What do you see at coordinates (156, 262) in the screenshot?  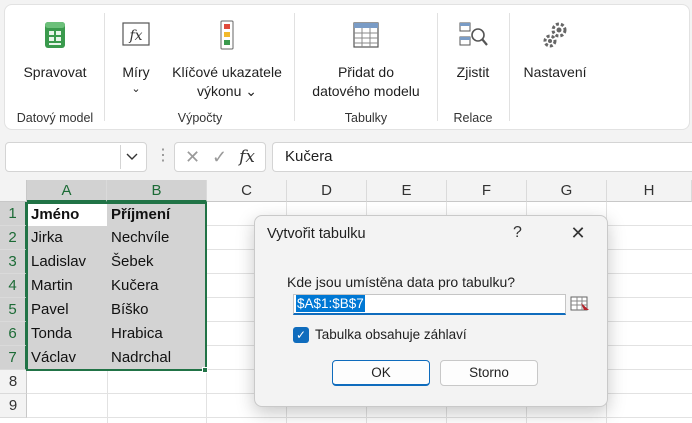 I see `cell-B3: Šebek` at bounding box center [156, 262].